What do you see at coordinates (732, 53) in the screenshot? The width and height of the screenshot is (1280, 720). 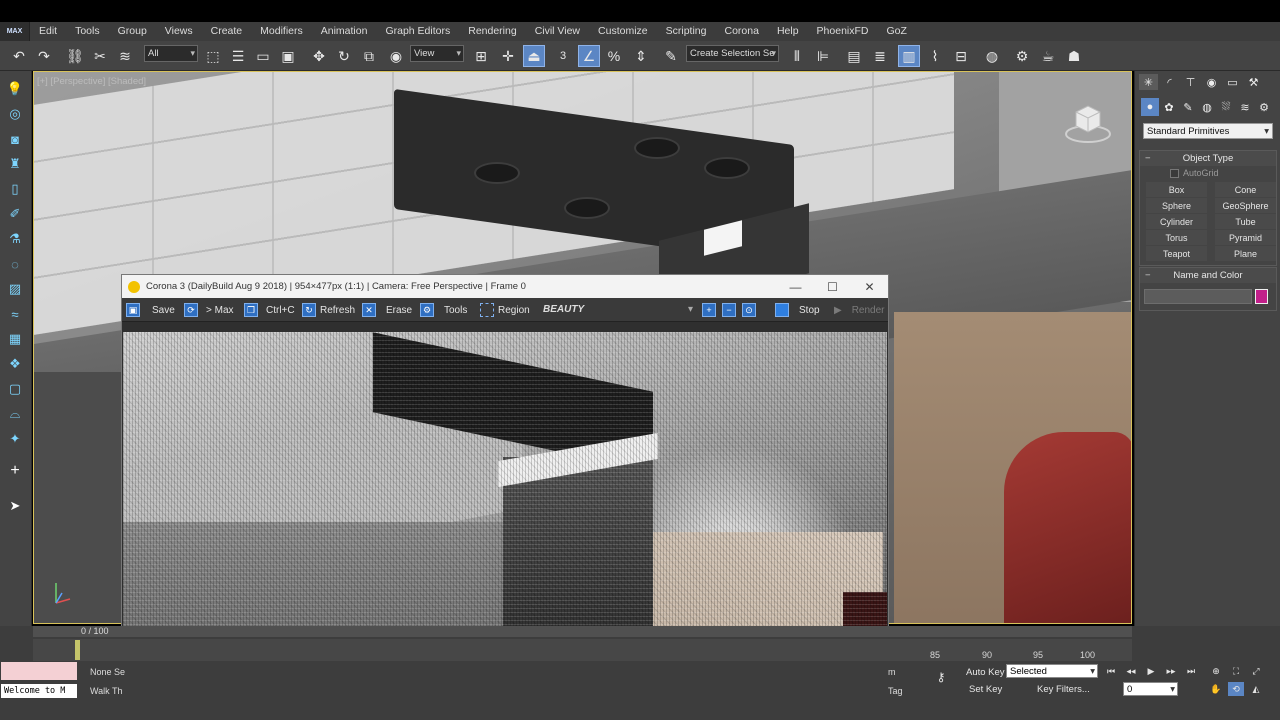 I see `named-selection-select: Create Selection Se` at bounding box center [732, 53].